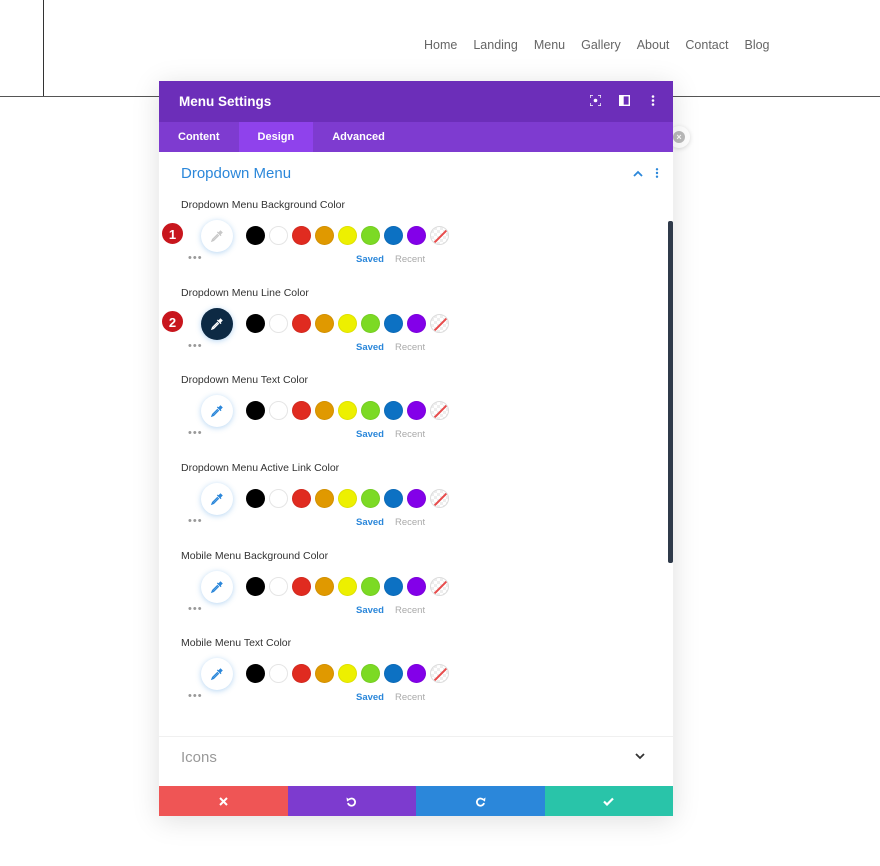  I want to click on undo-button, so click(351, 801).